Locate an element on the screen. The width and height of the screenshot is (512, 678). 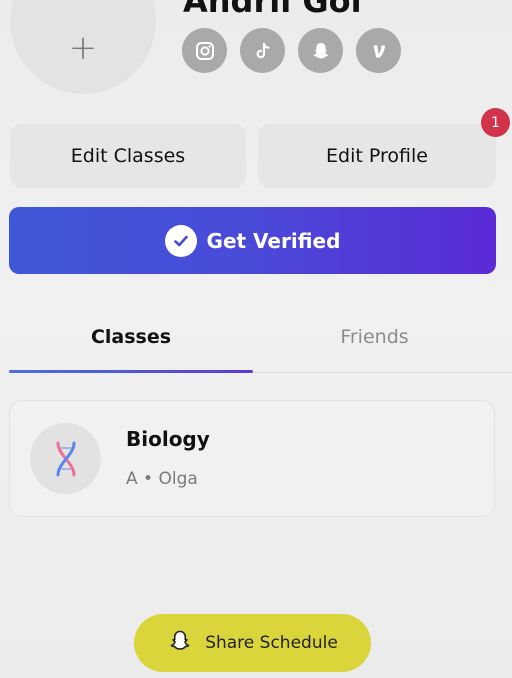
get-verified-button: Get Verified is located at coordinates (252, 240).